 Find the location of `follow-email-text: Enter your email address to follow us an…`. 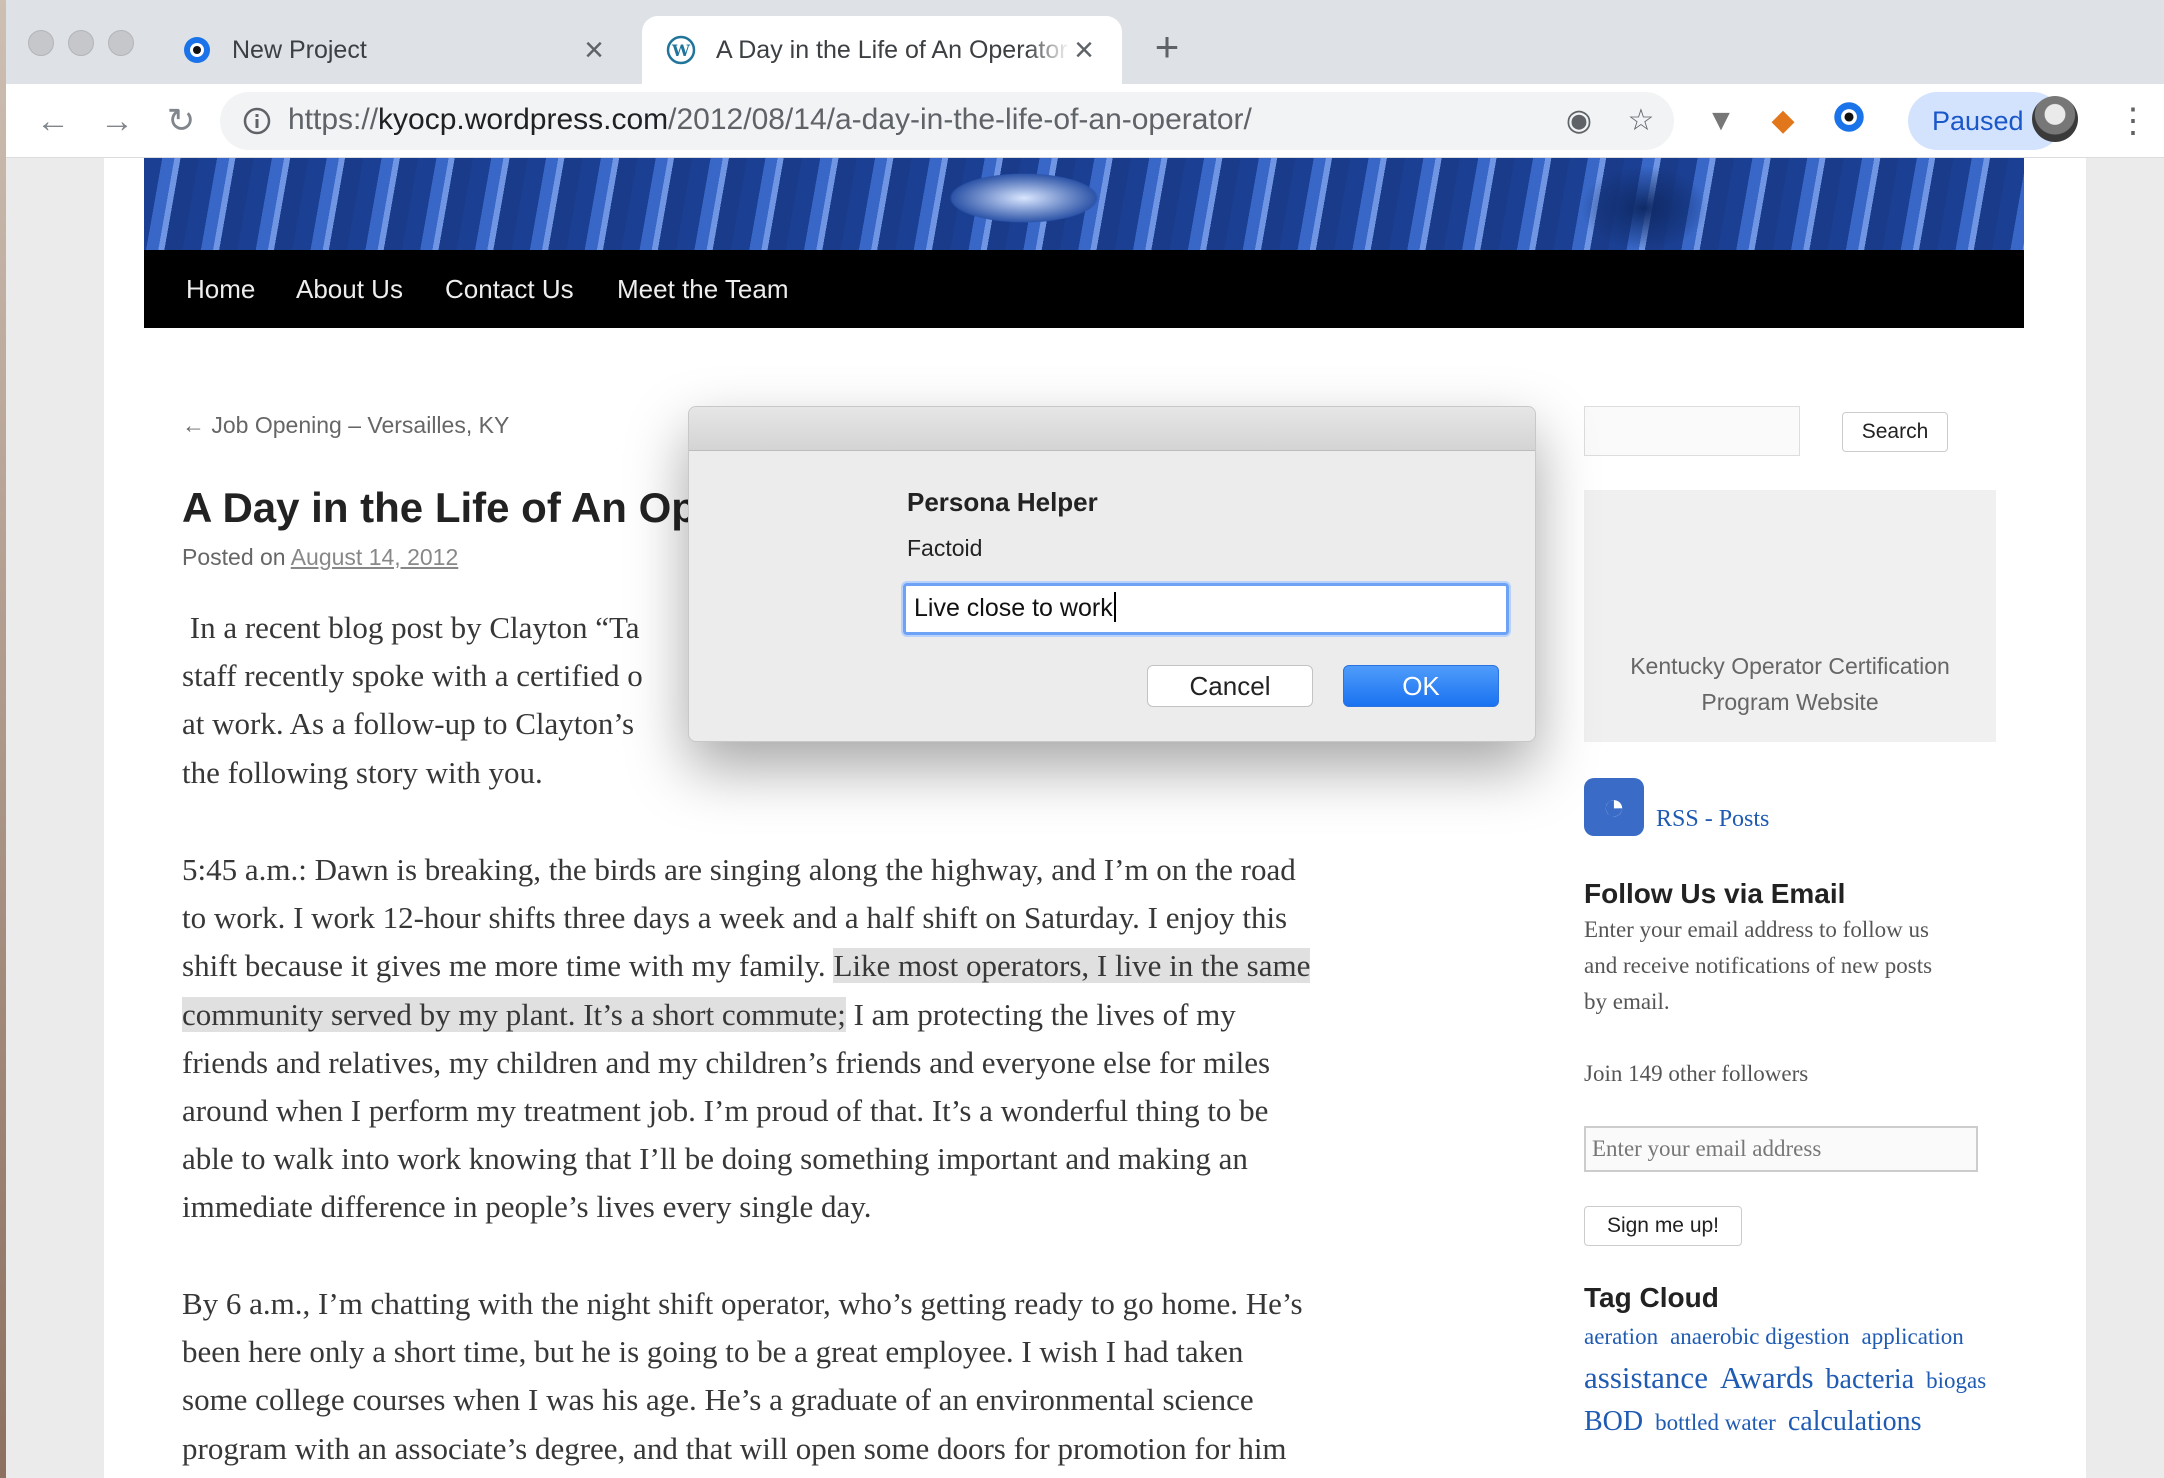

follow-email-text: Enter your email address to follow us an… is located at coordinates (1758, 965).